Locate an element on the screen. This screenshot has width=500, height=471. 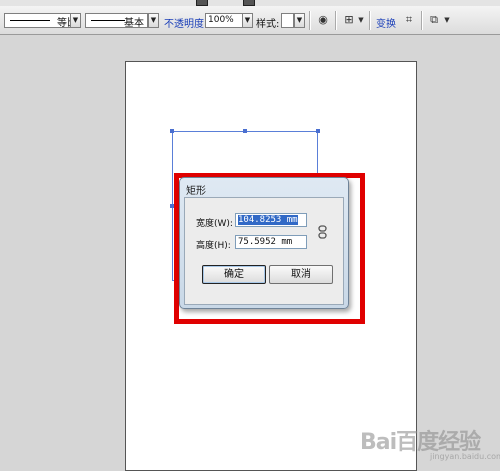
opacity-dropdown: ▼ is located at coordinates (247, 20).